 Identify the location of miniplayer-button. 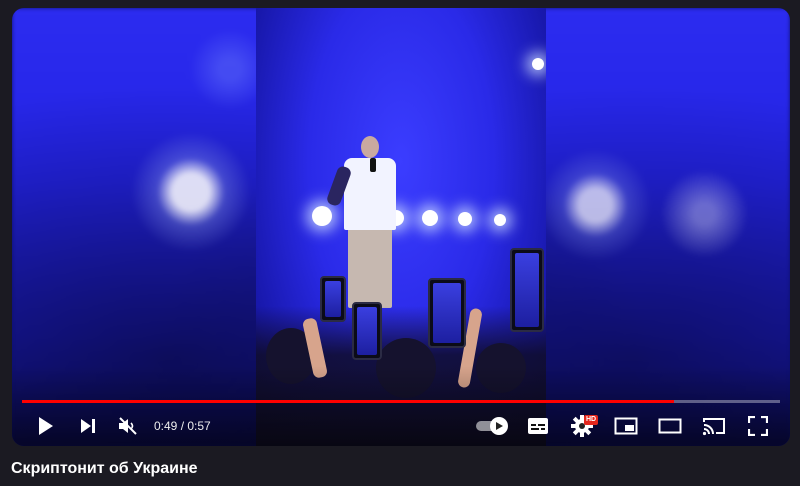
(626, 426).